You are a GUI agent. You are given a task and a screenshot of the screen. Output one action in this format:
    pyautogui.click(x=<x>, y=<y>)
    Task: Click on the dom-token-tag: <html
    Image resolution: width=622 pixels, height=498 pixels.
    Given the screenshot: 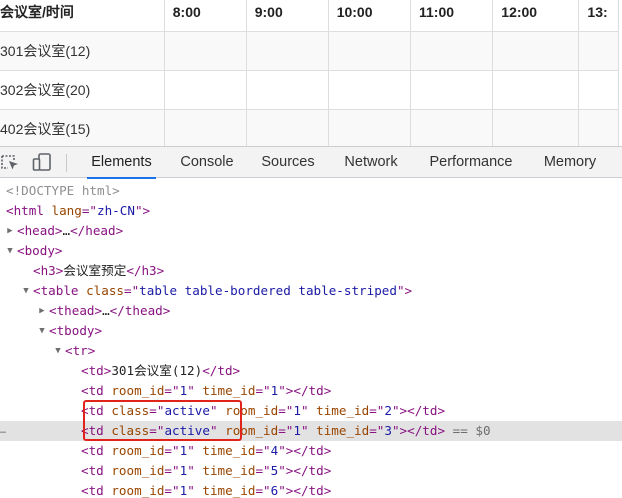 What is the action you would take?
    pyautogui.click(x=29, y=210)
    